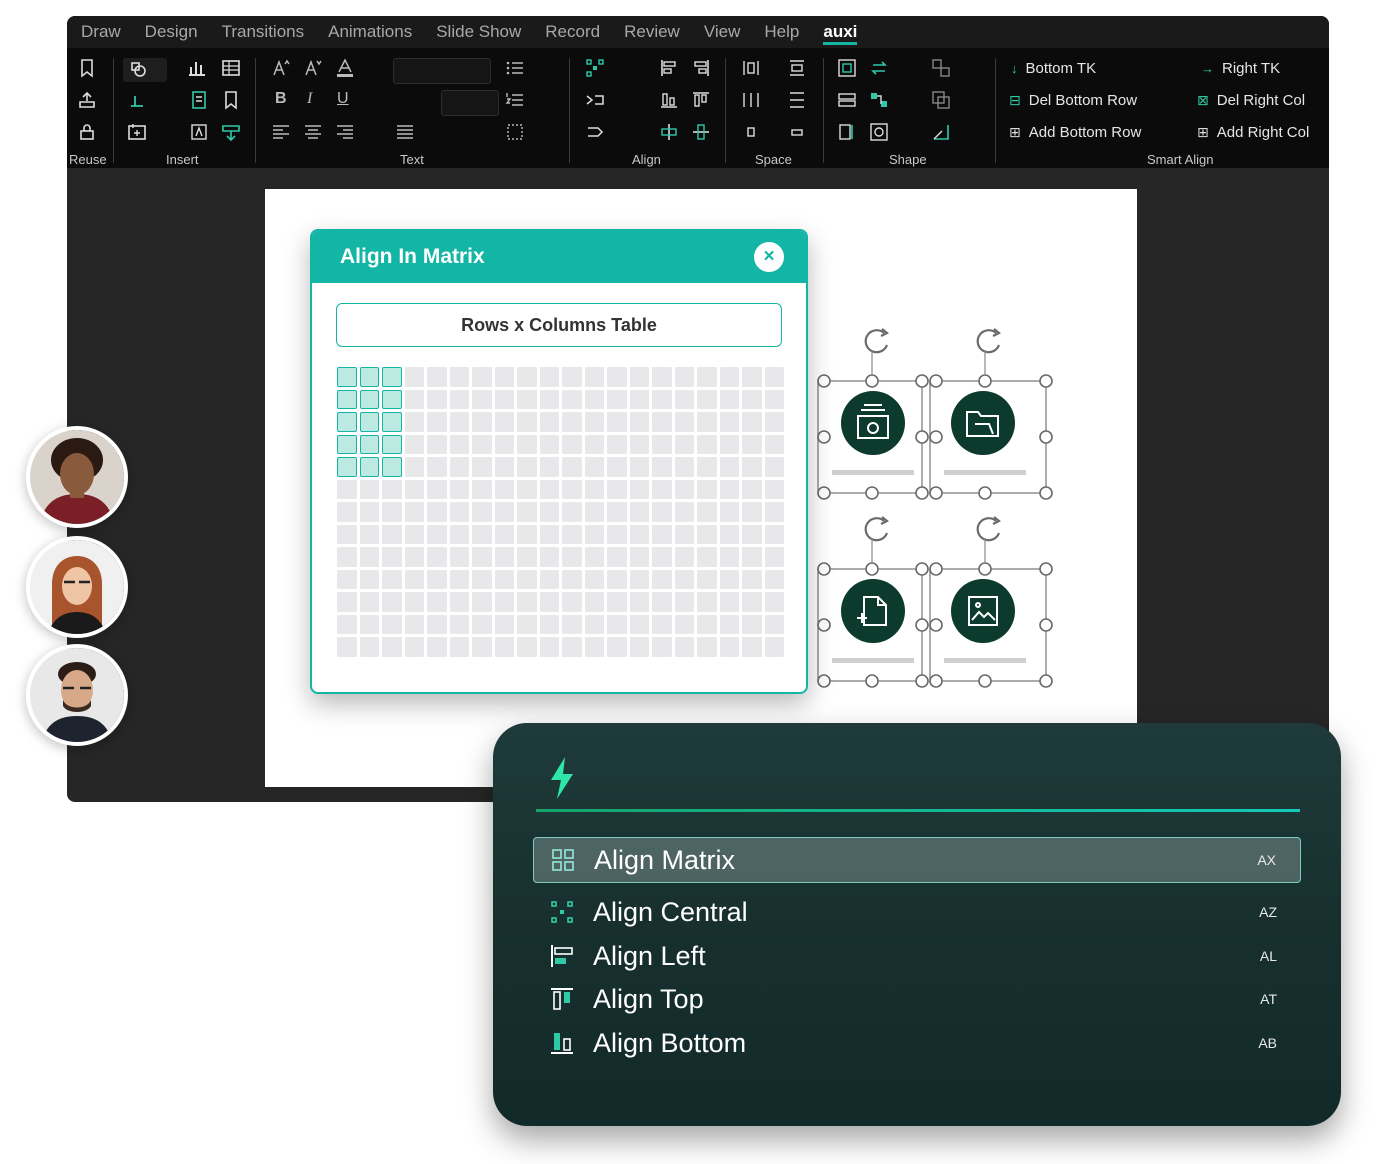 This screenshot has height=1164, width=1380. What do you see at coordinates (559, 325) in the screenshot?
I see `rows-columns-table-button: Rows x Columns Table` at bounding box center [559, 325].